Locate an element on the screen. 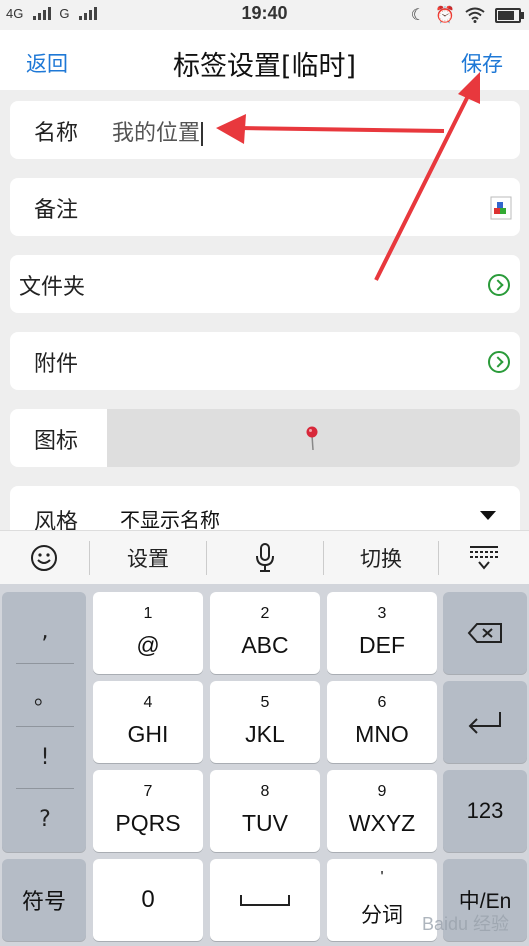 This screenshot has height=946, width=529. key-0: 0 is located at coordinates (148, 900).